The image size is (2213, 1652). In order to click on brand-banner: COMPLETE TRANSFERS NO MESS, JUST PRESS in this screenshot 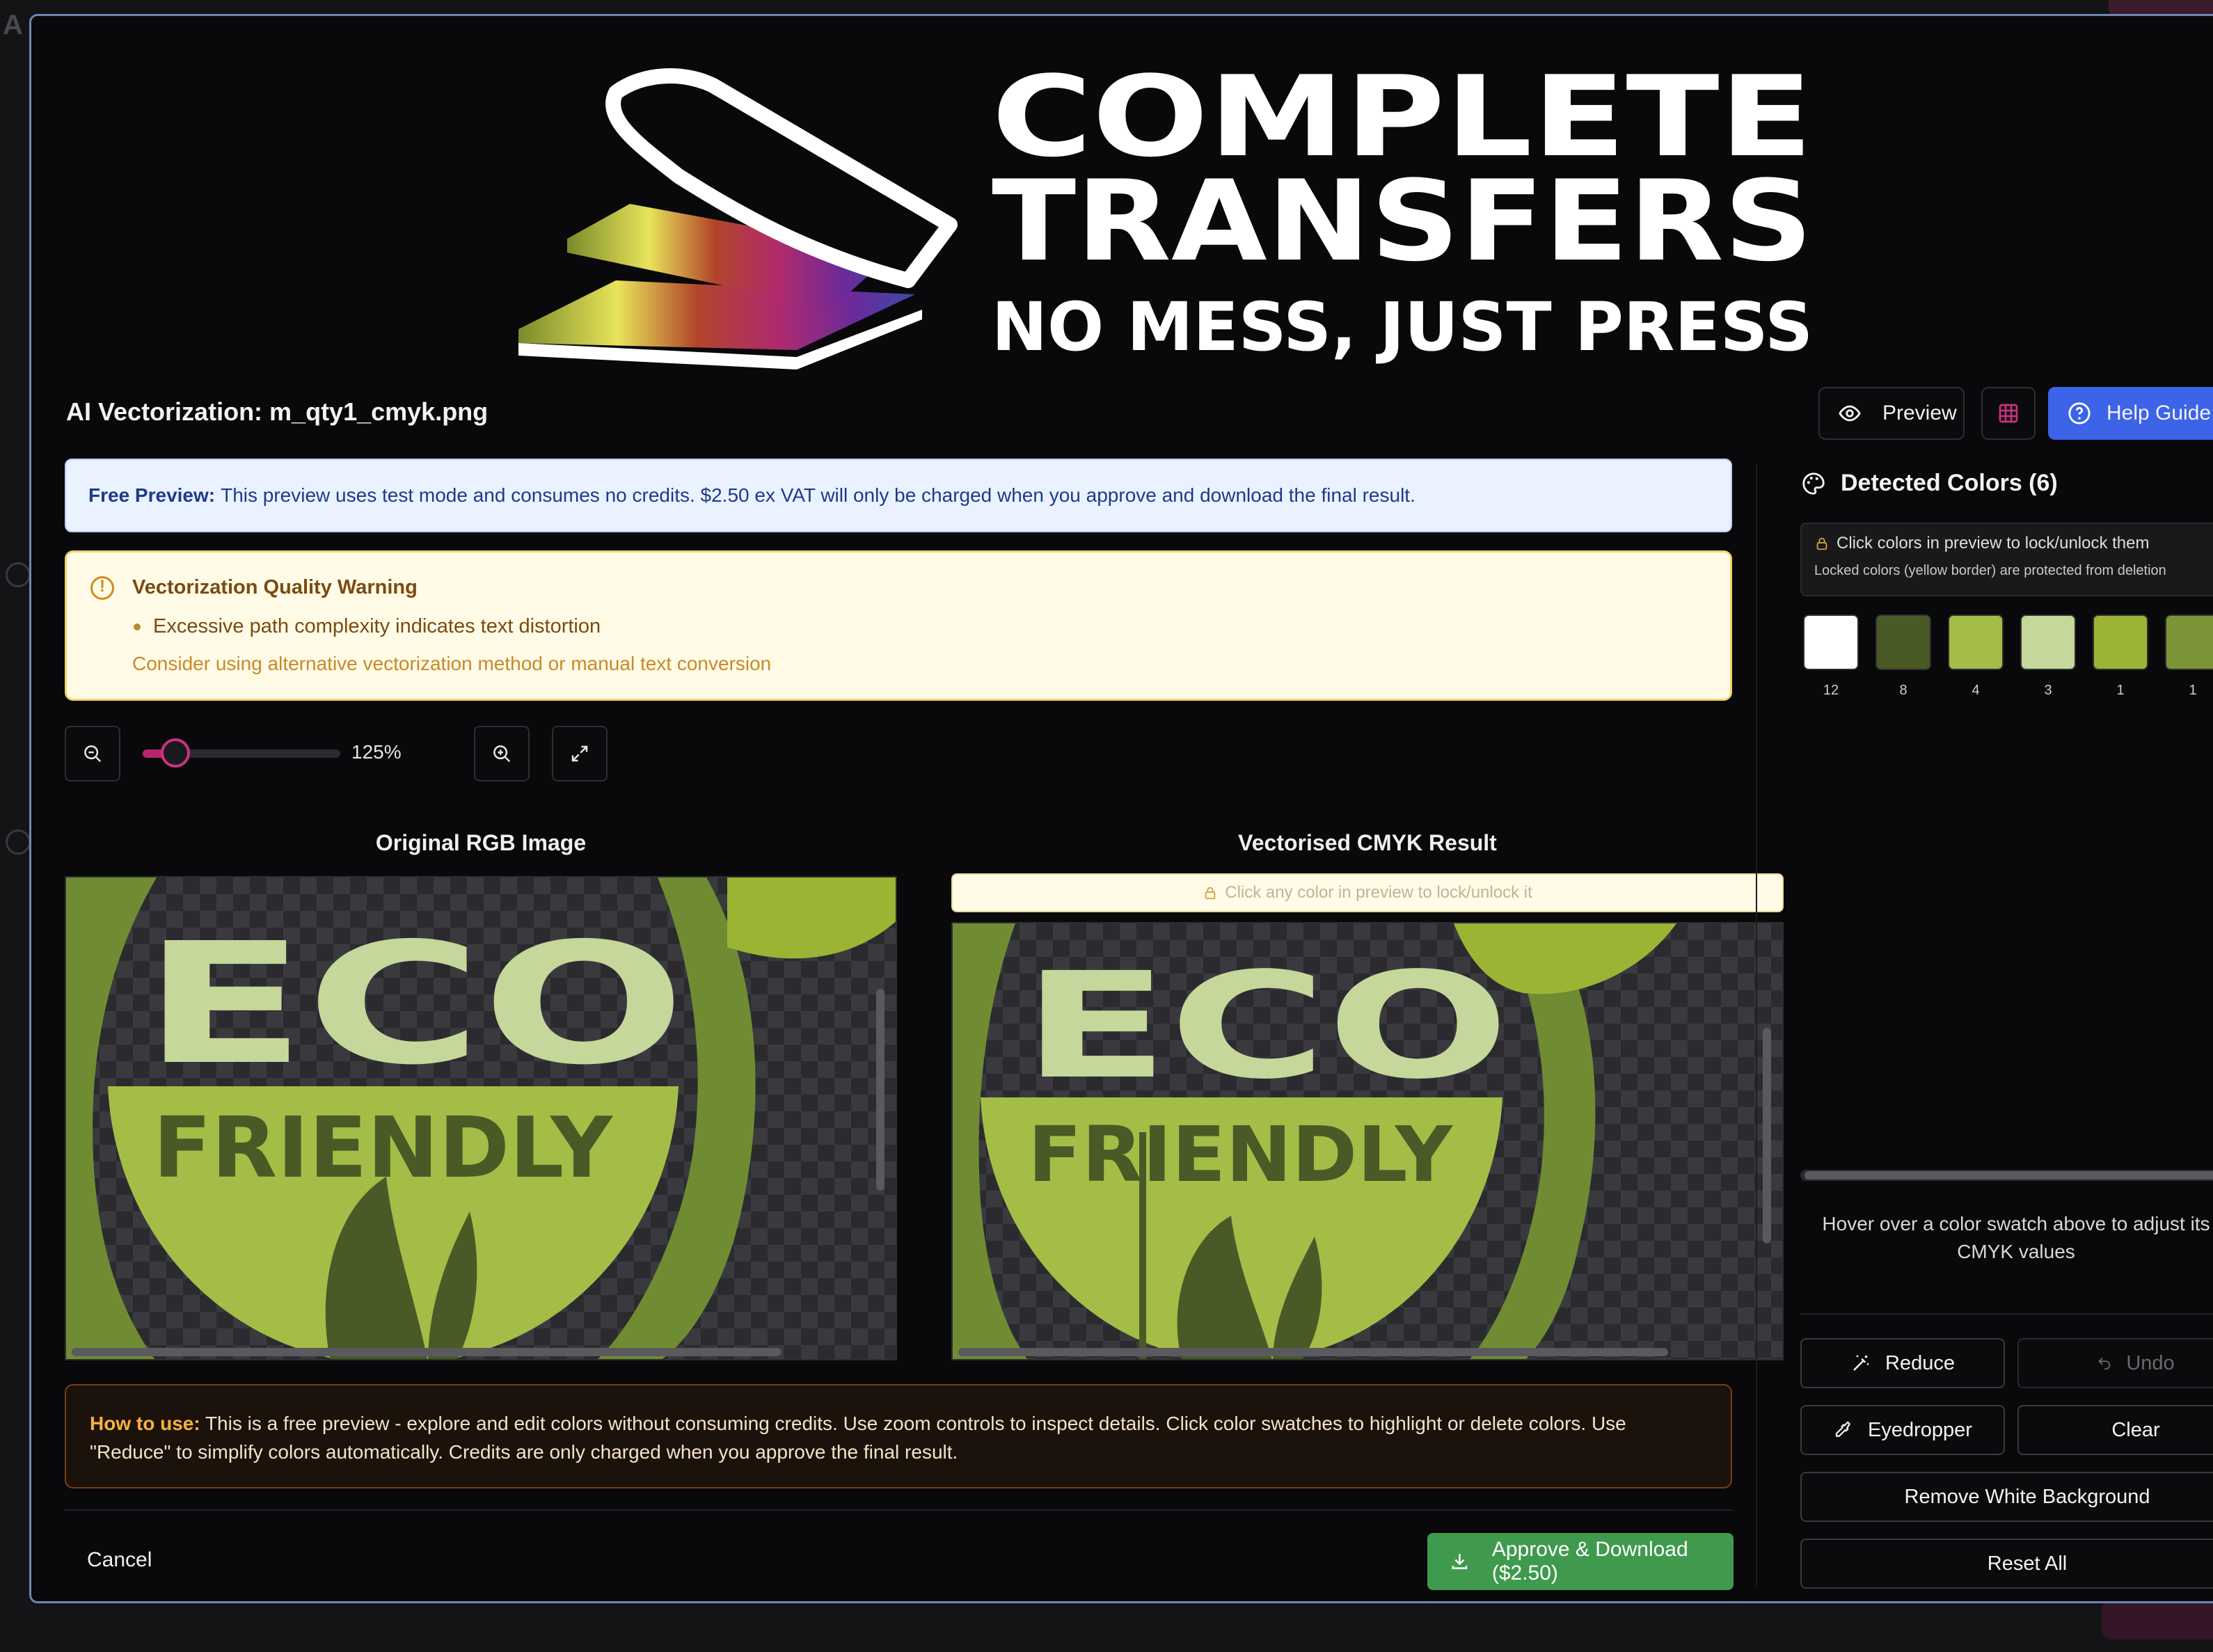, I will do `click(1166, 218)`.